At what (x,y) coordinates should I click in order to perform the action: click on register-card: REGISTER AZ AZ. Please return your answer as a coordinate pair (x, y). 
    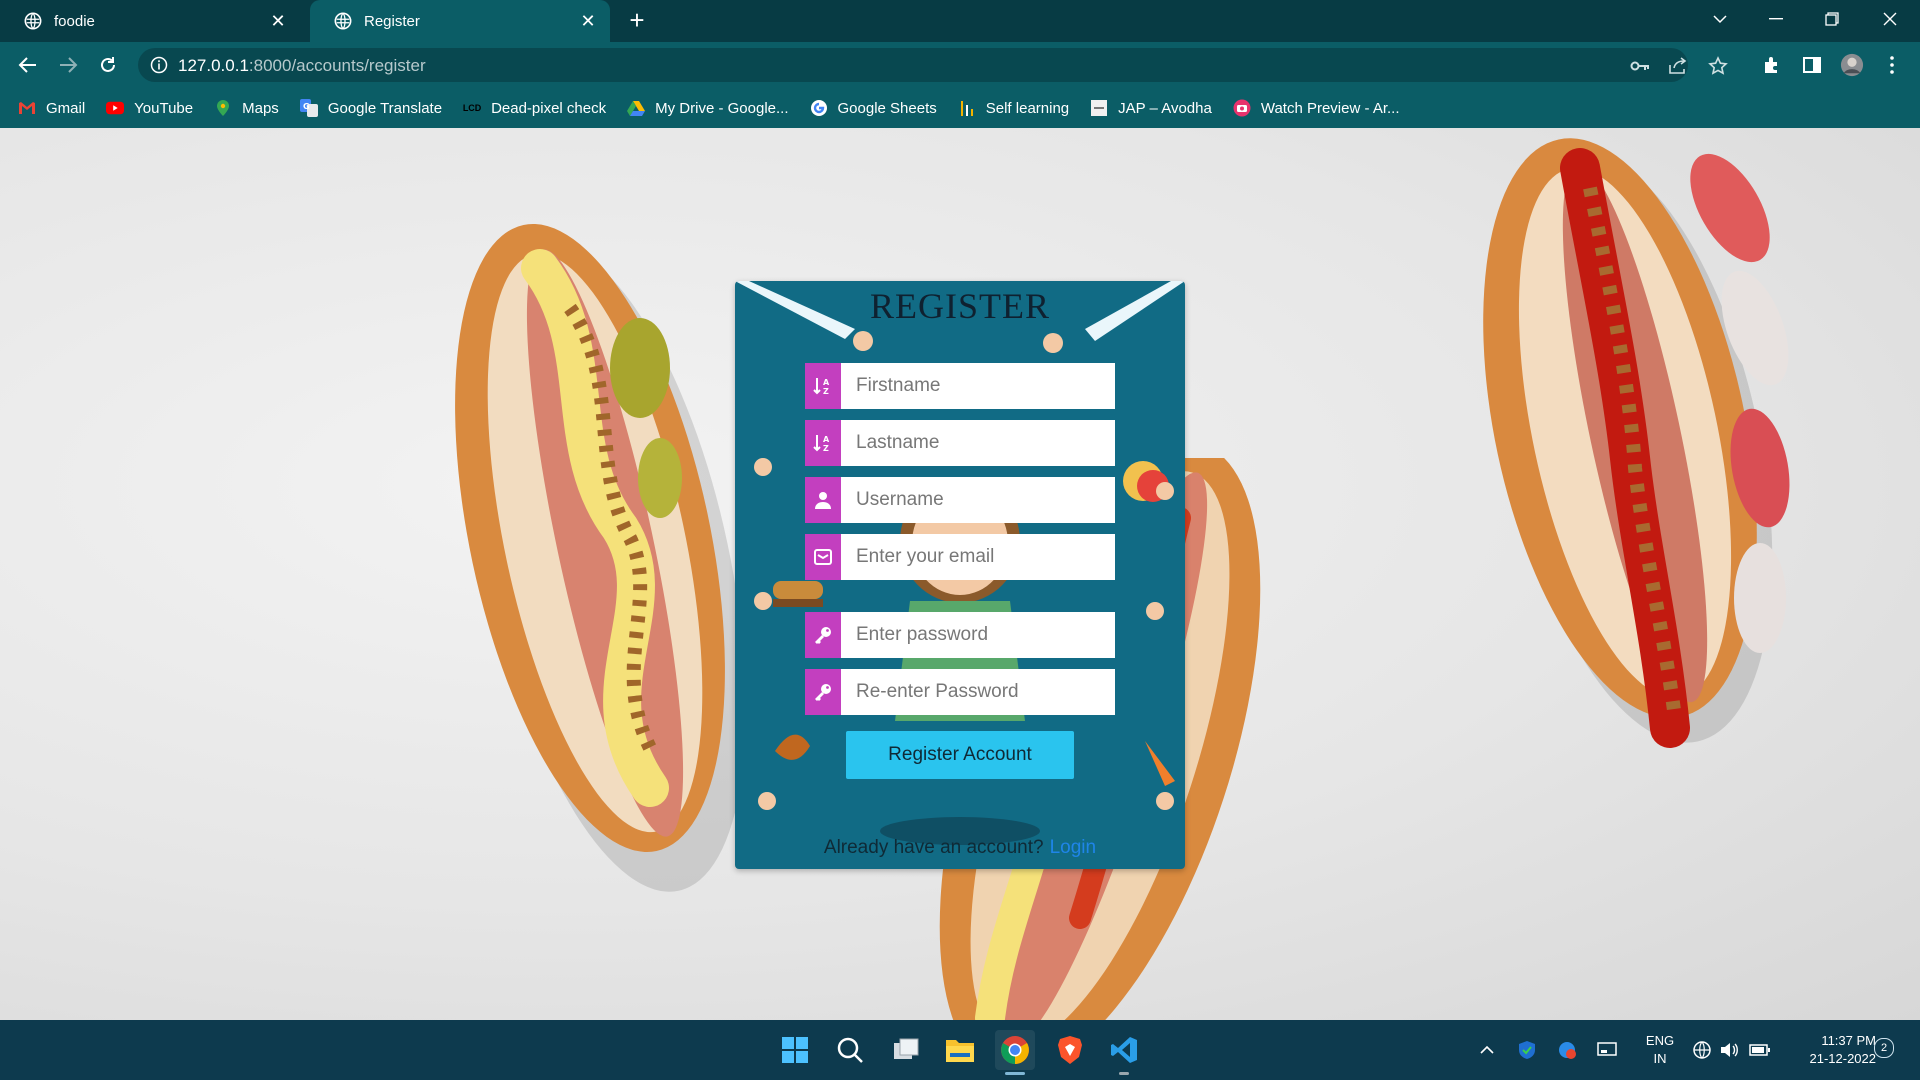
    Looking at the image, I should click on (960, 575).